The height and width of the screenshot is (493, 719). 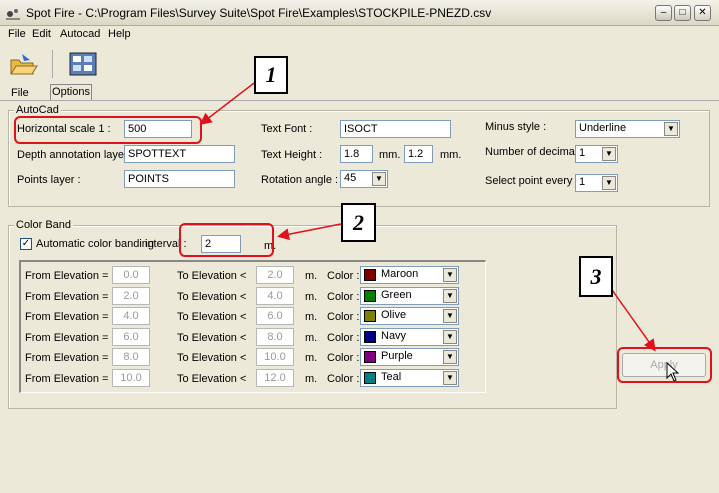 What do you see at coordinates (390, 155) in the screenshot?
I see `text-height-unit-1: mm.` at bounding box center [390, 155].